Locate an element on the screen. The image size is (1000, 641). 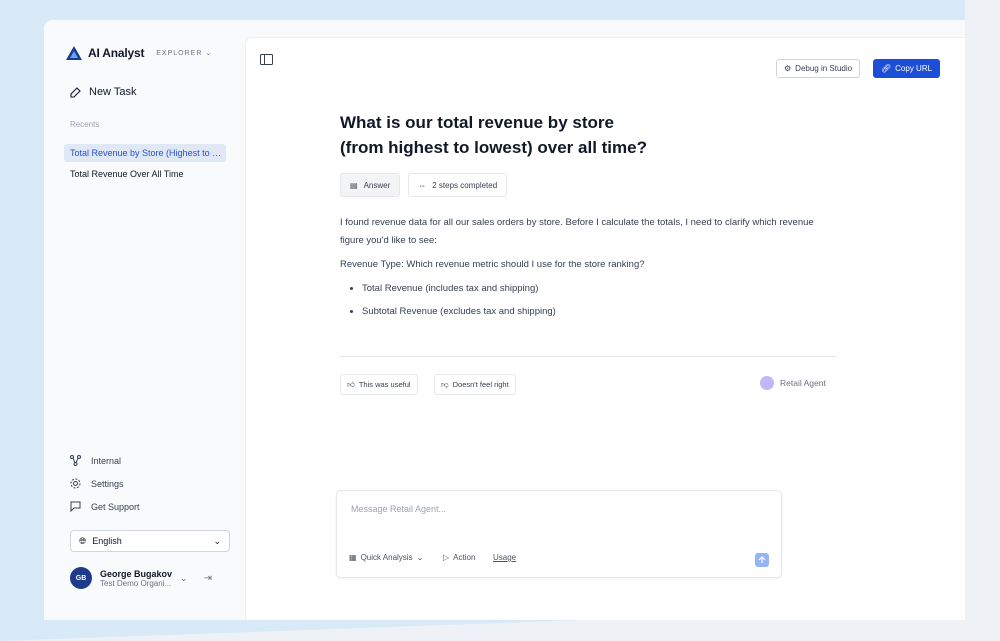
quick-analysis-button: ▦ Quick Analysis ⌄ is located at coordinates (386, 557).